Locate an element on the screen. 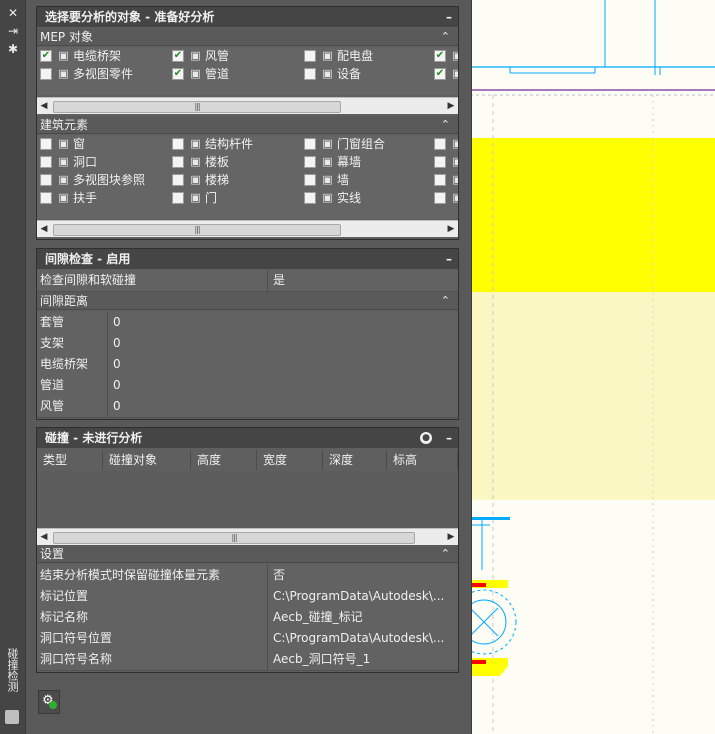  object-type-item: ✔ ▣ 电缆桥架 is located at coordinates (102, 56).